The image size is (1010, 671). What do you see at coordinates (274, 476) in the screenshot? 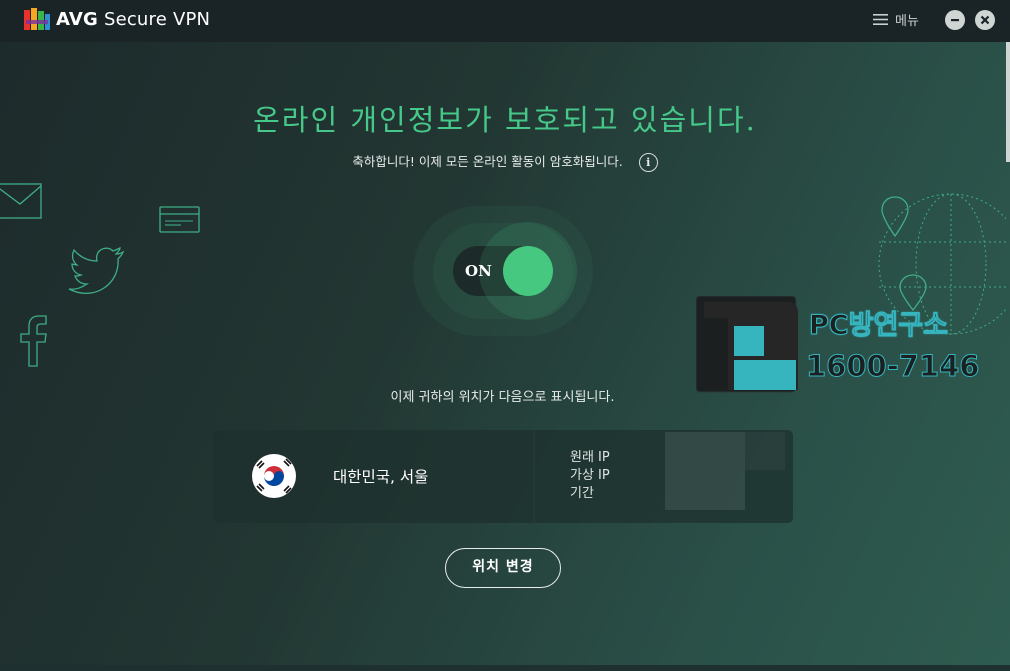
I see `south-korea-flag-icon` at bounding box center [274, 476].